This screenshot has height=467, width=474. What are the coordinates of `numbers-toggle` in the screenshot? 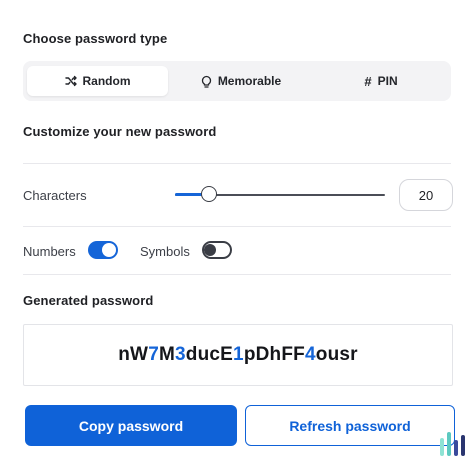 It's located at (103, 250).